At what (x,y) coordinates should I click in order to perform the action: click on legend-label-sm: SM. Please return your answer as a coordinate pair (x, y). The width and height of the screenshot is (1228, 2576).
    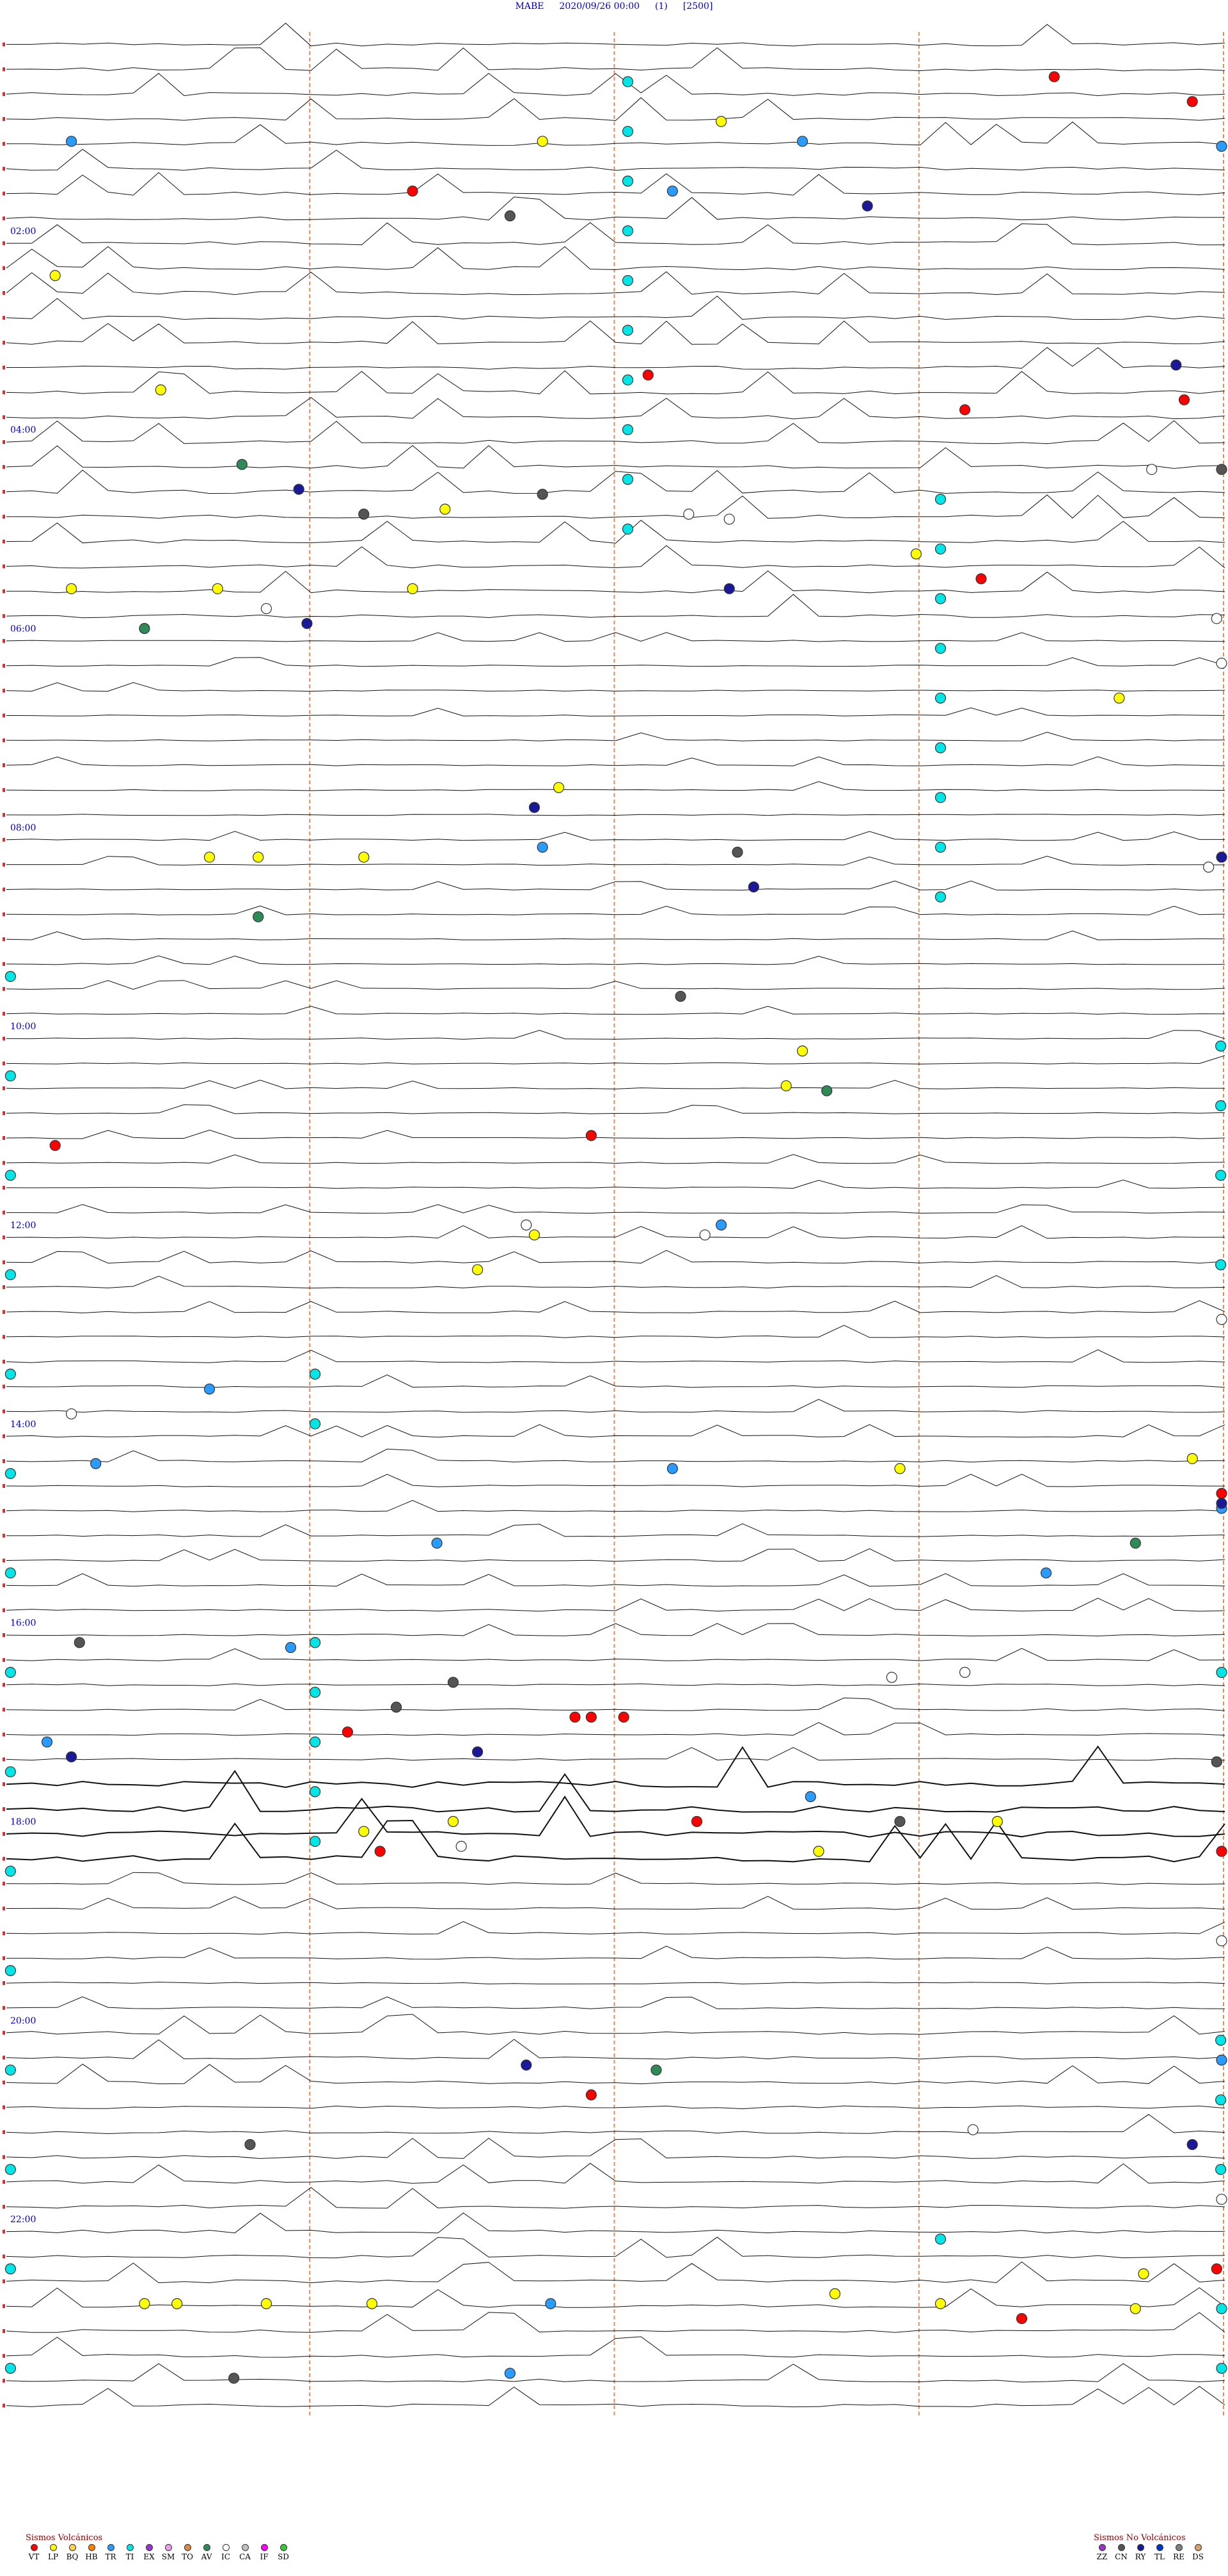
    Looking at the image, I should click on (168, 2556).